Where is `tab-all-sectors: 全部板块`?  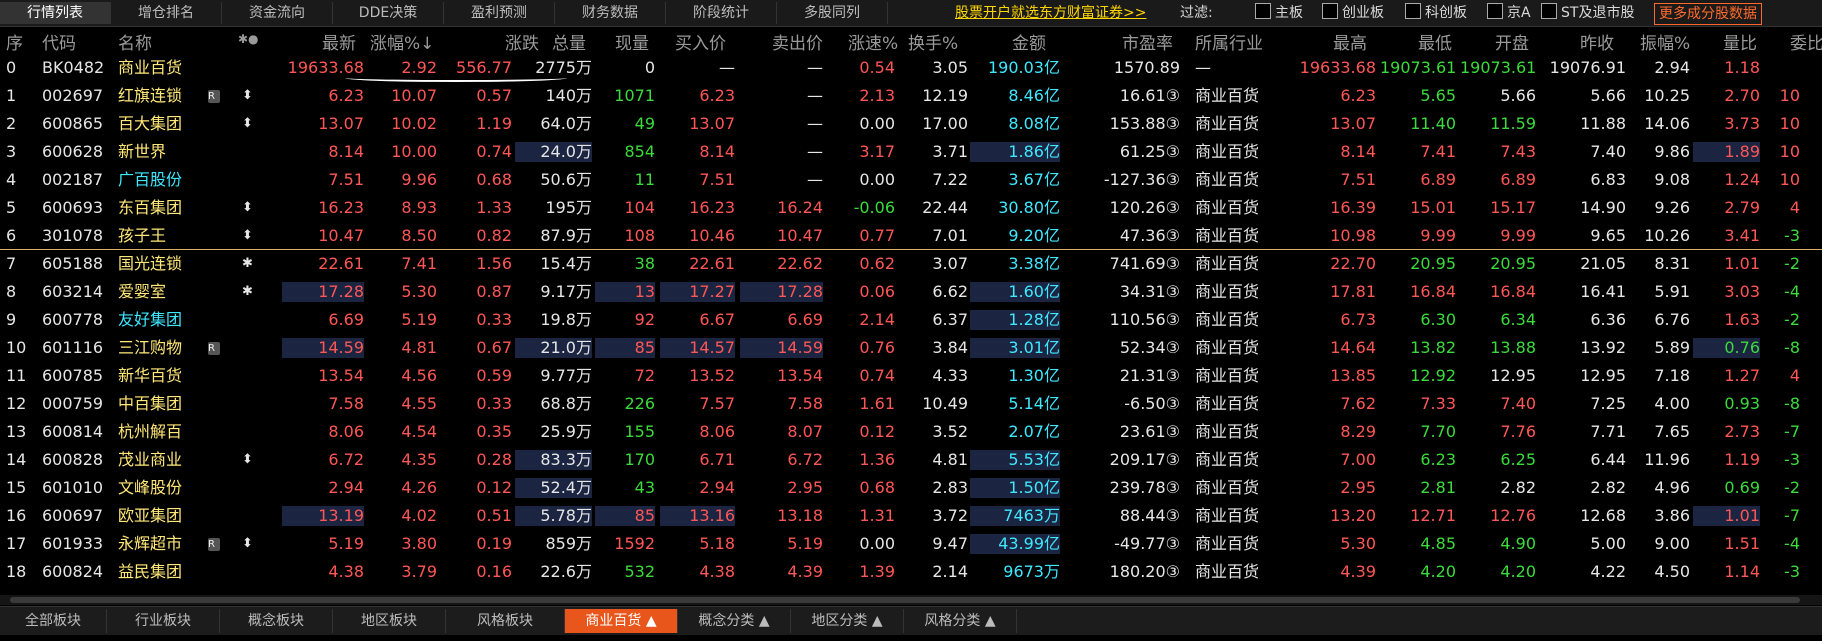 tab-all-sectors: 全部板块 is located at coordinates (53, 621).